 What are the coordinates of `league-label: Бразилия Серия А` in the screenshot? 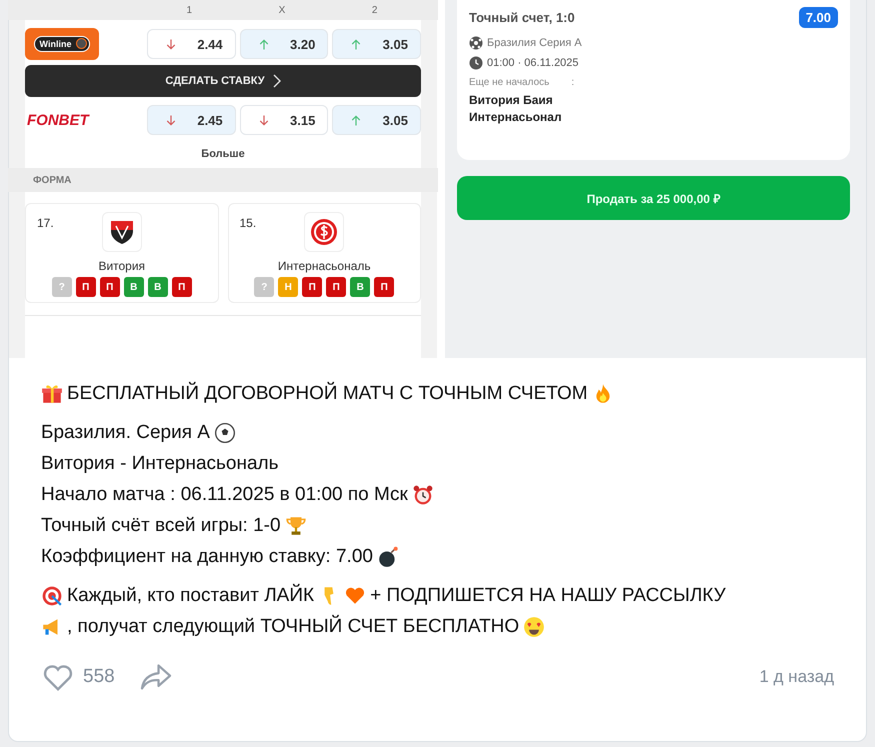 It's located at (534, 43).